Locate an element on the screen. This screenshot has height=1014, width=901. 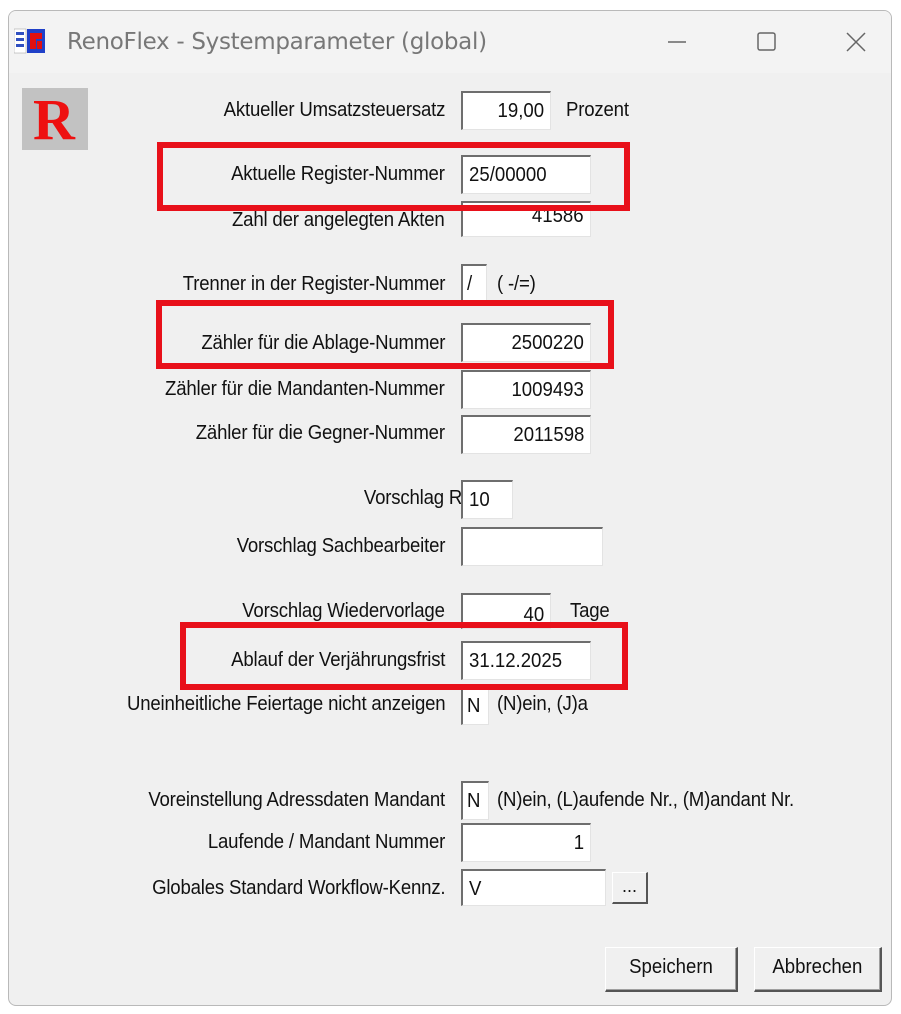
workflow-input: V is located at coordinates (533, 887).